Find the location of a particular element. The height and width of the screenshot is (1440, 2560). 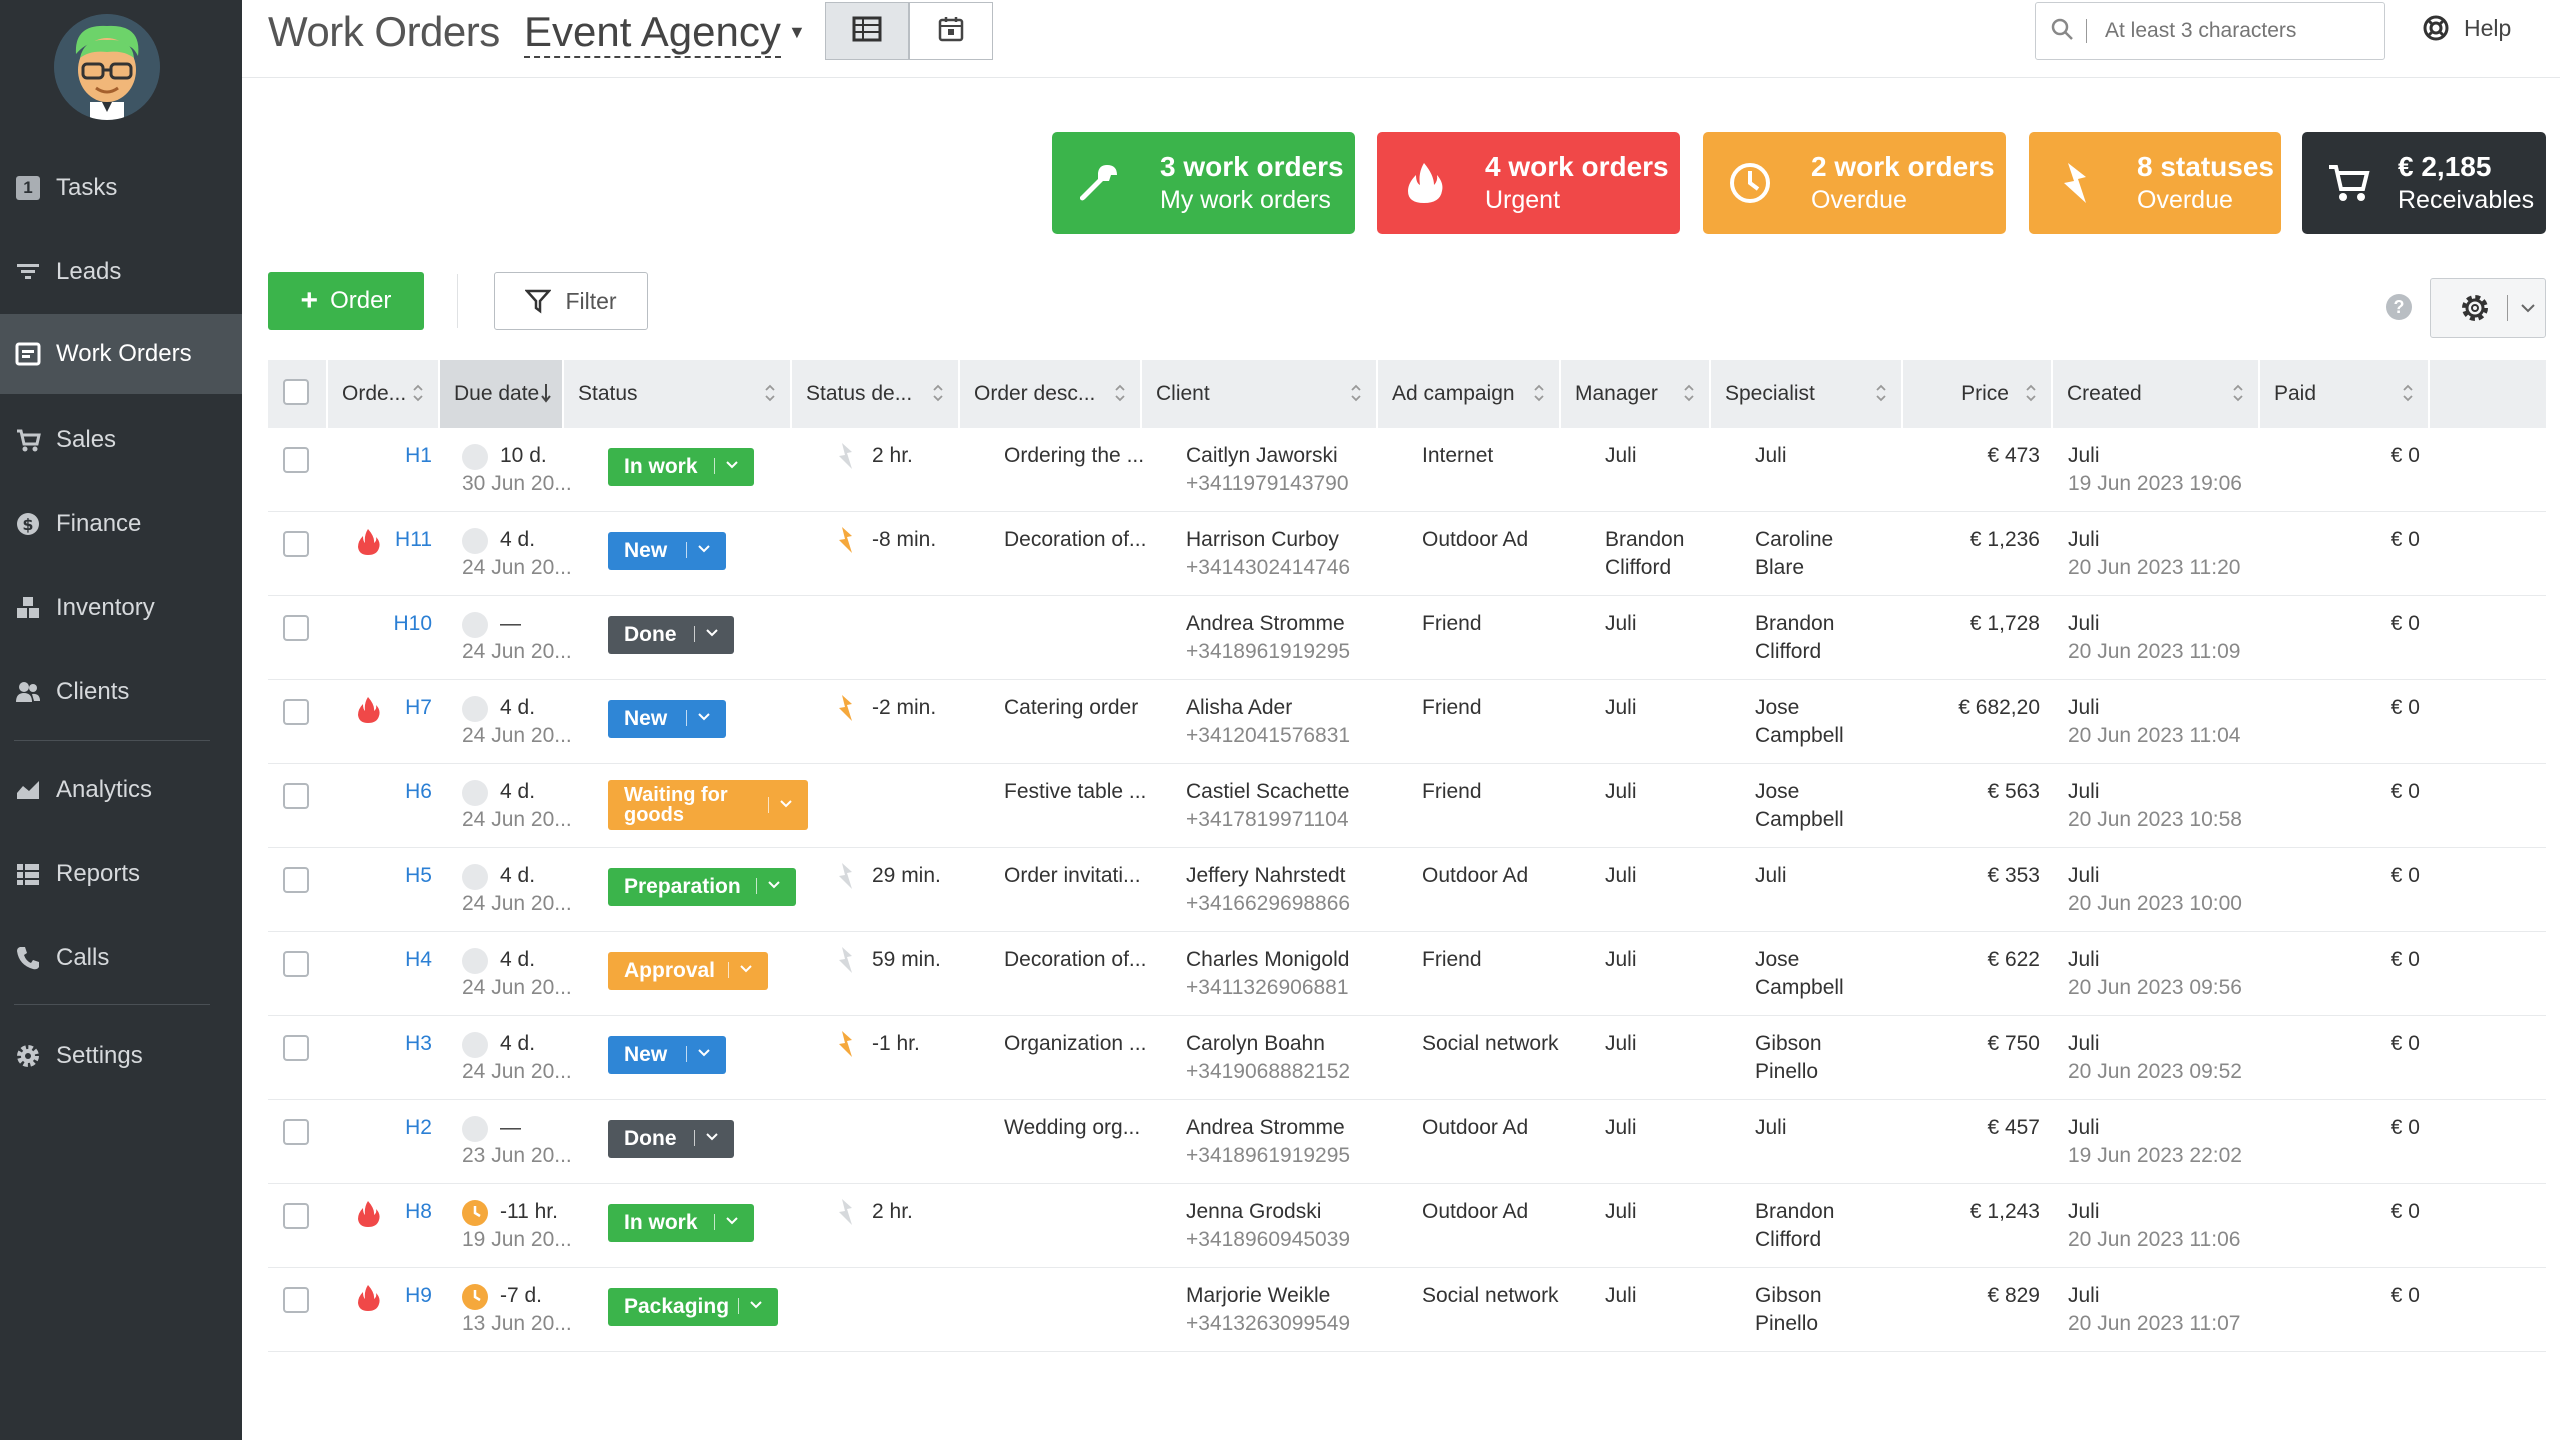

sidebar-item-finance: $ Finance is located at coordinates (121, 524).